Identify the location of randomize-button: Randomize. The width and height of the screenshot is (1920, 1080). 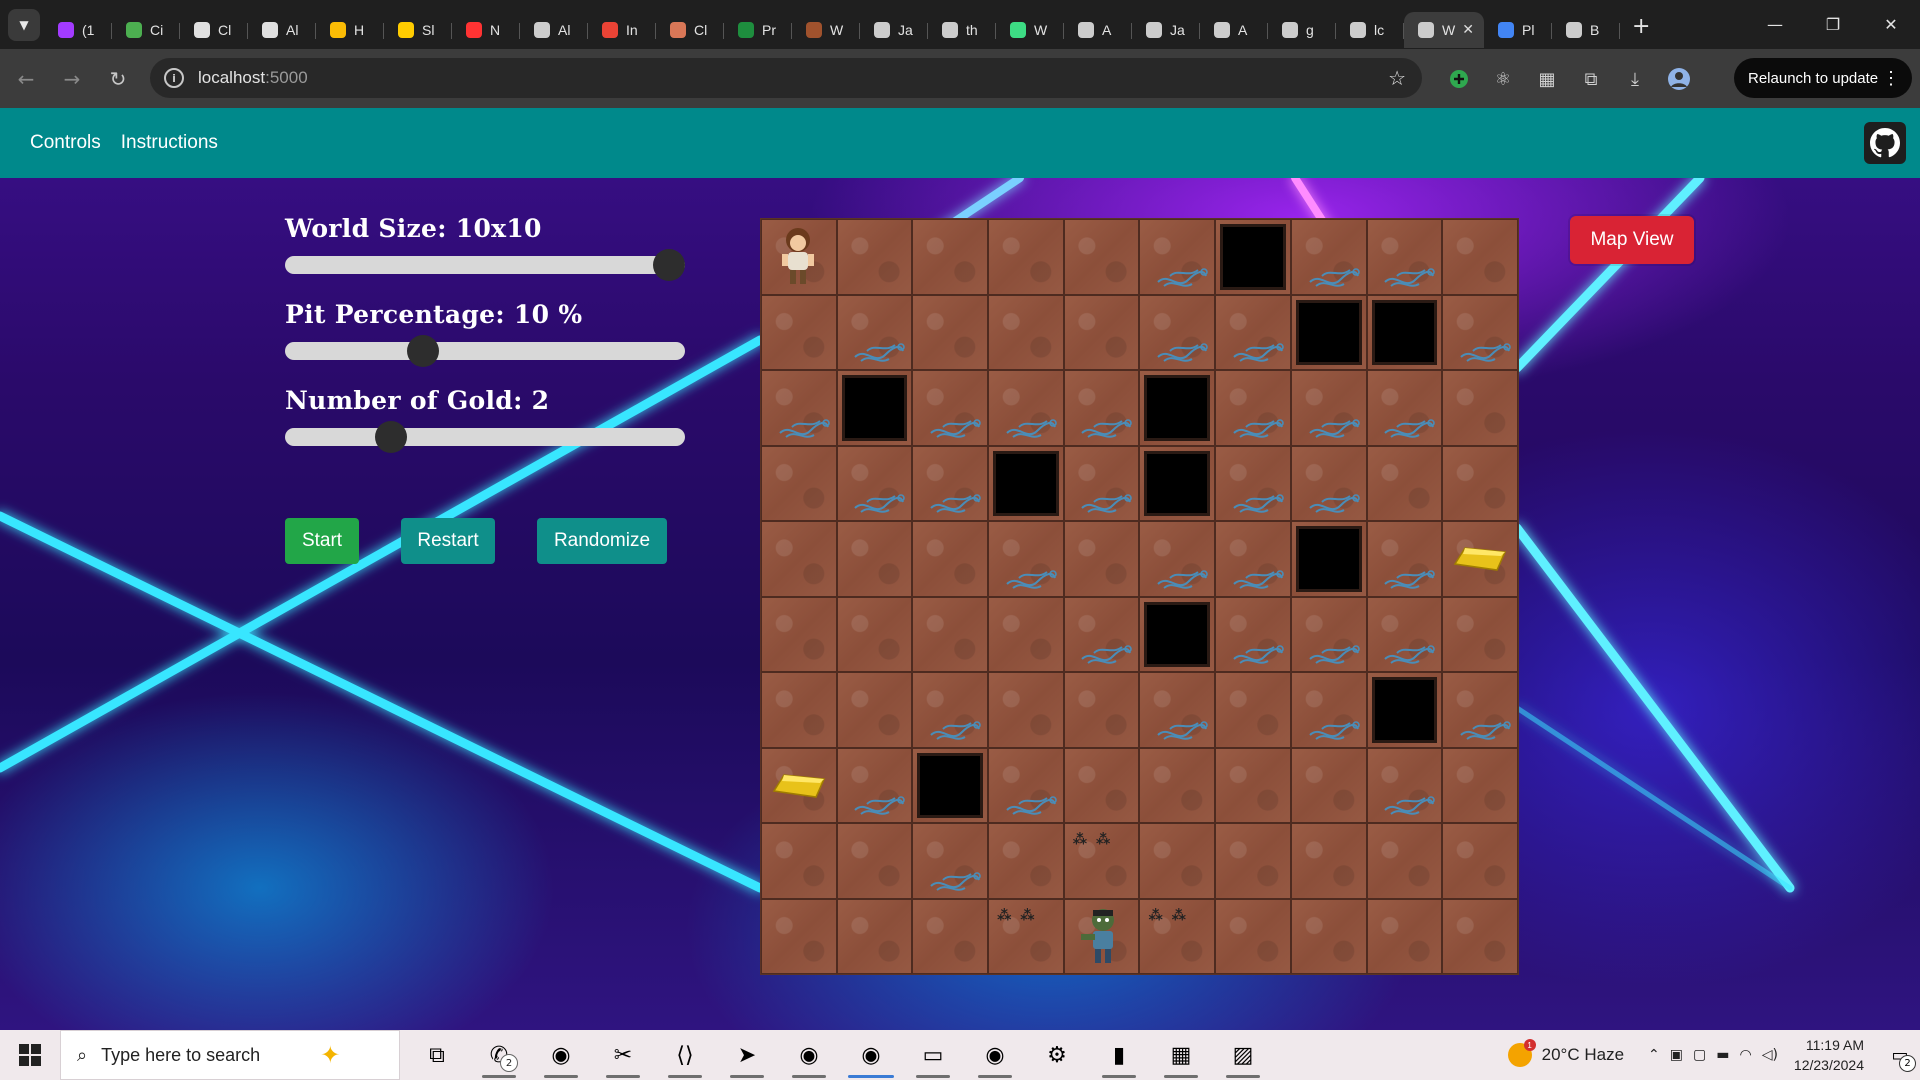
(602, 541).